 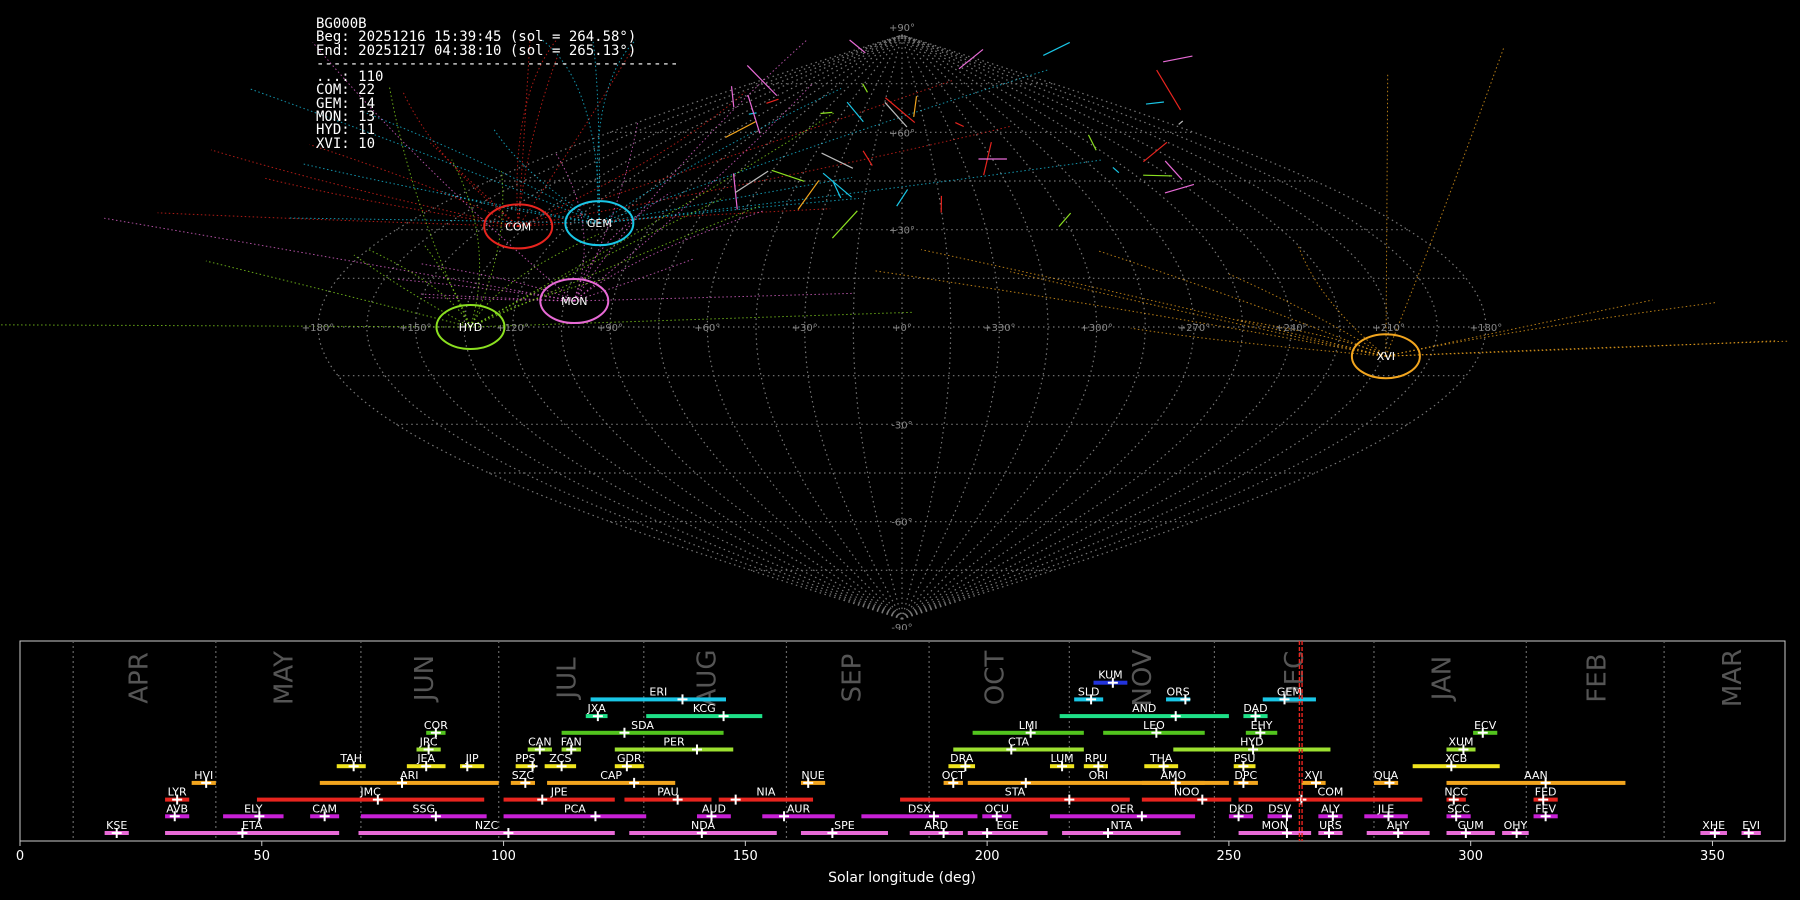 What do you see at coordinates (1289, 691) in the screenshot?
I see `shower-code-label: GEM` at bounding box center [1289, 691].